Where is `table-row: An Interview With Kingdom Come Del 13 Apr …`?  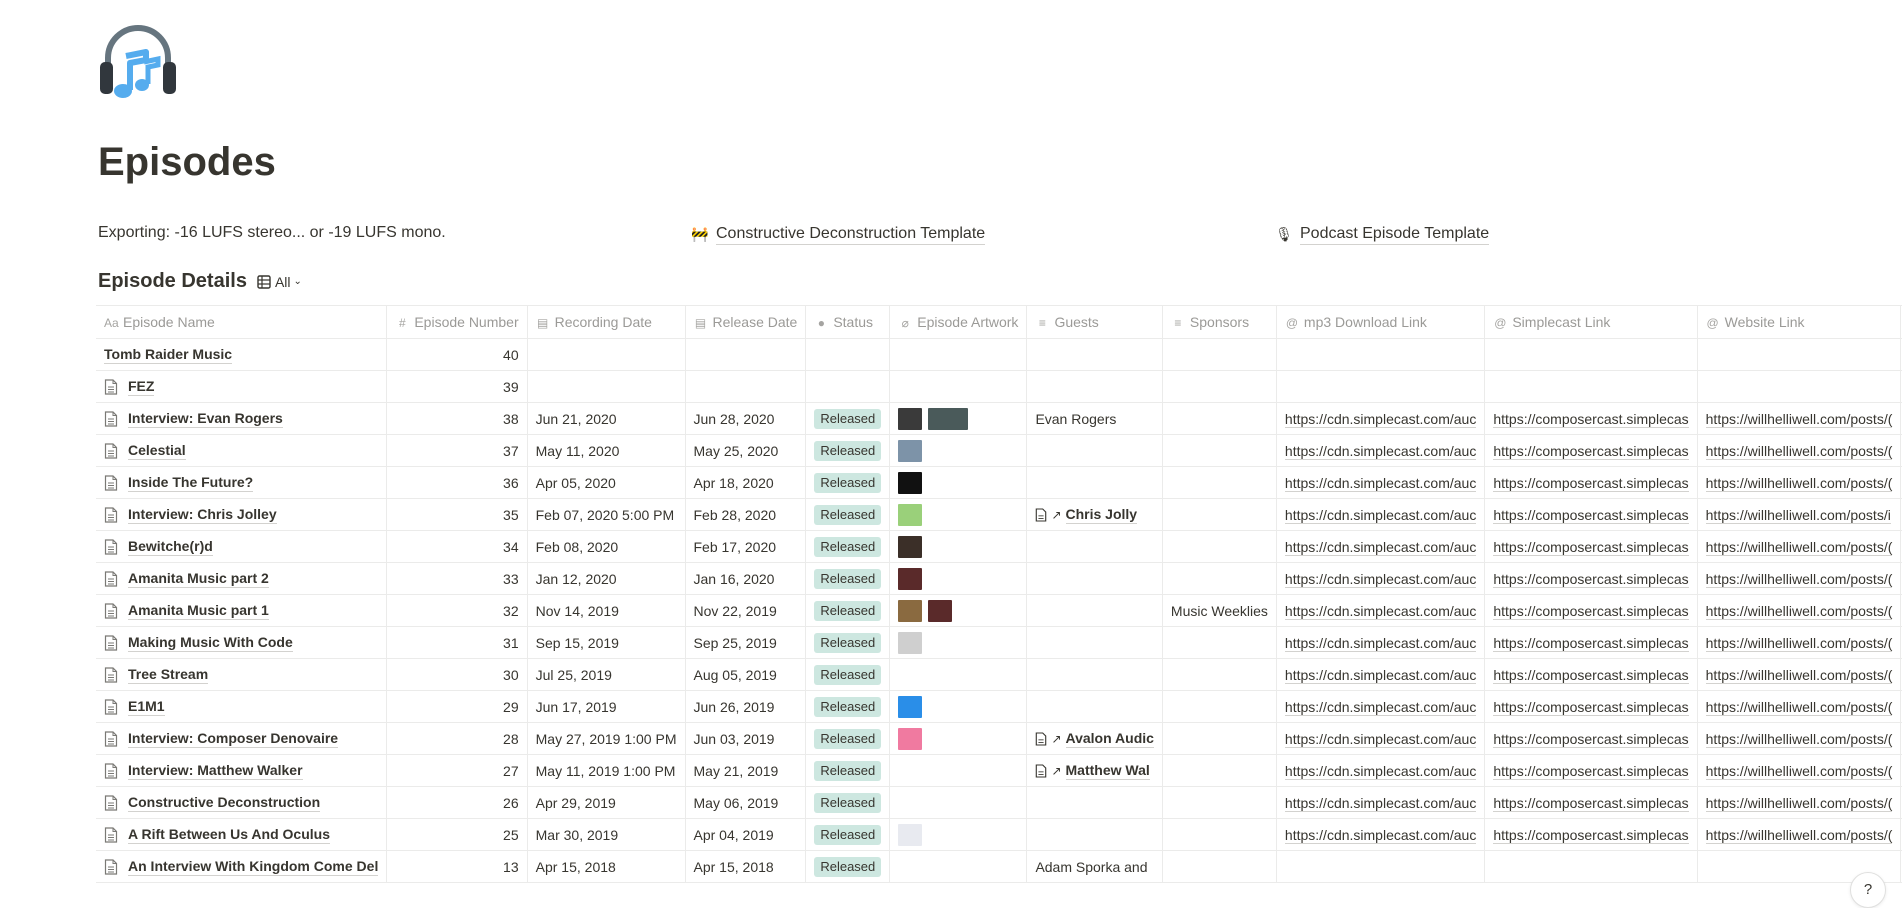
table-row: An Interview With Kingdom Come Del 13 Apr … is located at coordinates (999, 866).